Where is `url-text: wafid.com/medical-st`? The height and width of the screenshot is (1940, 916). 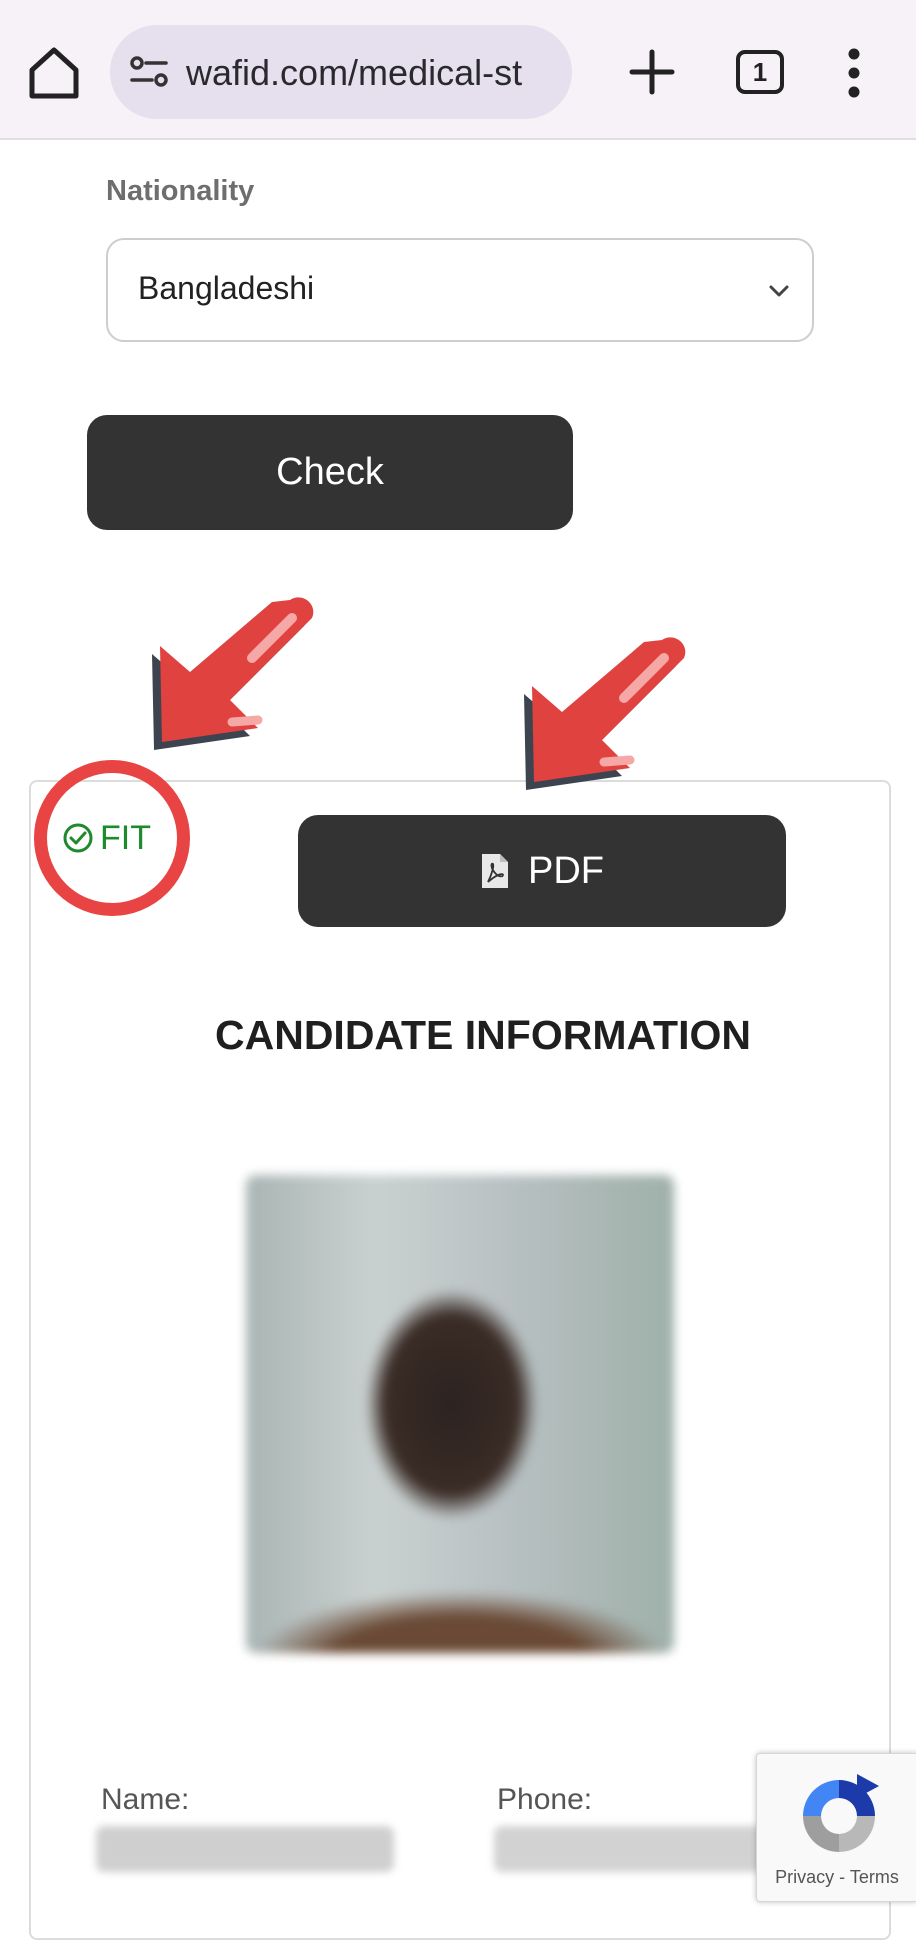 url-text: wafid.com/medical-st is located at coordinates (373, 73).